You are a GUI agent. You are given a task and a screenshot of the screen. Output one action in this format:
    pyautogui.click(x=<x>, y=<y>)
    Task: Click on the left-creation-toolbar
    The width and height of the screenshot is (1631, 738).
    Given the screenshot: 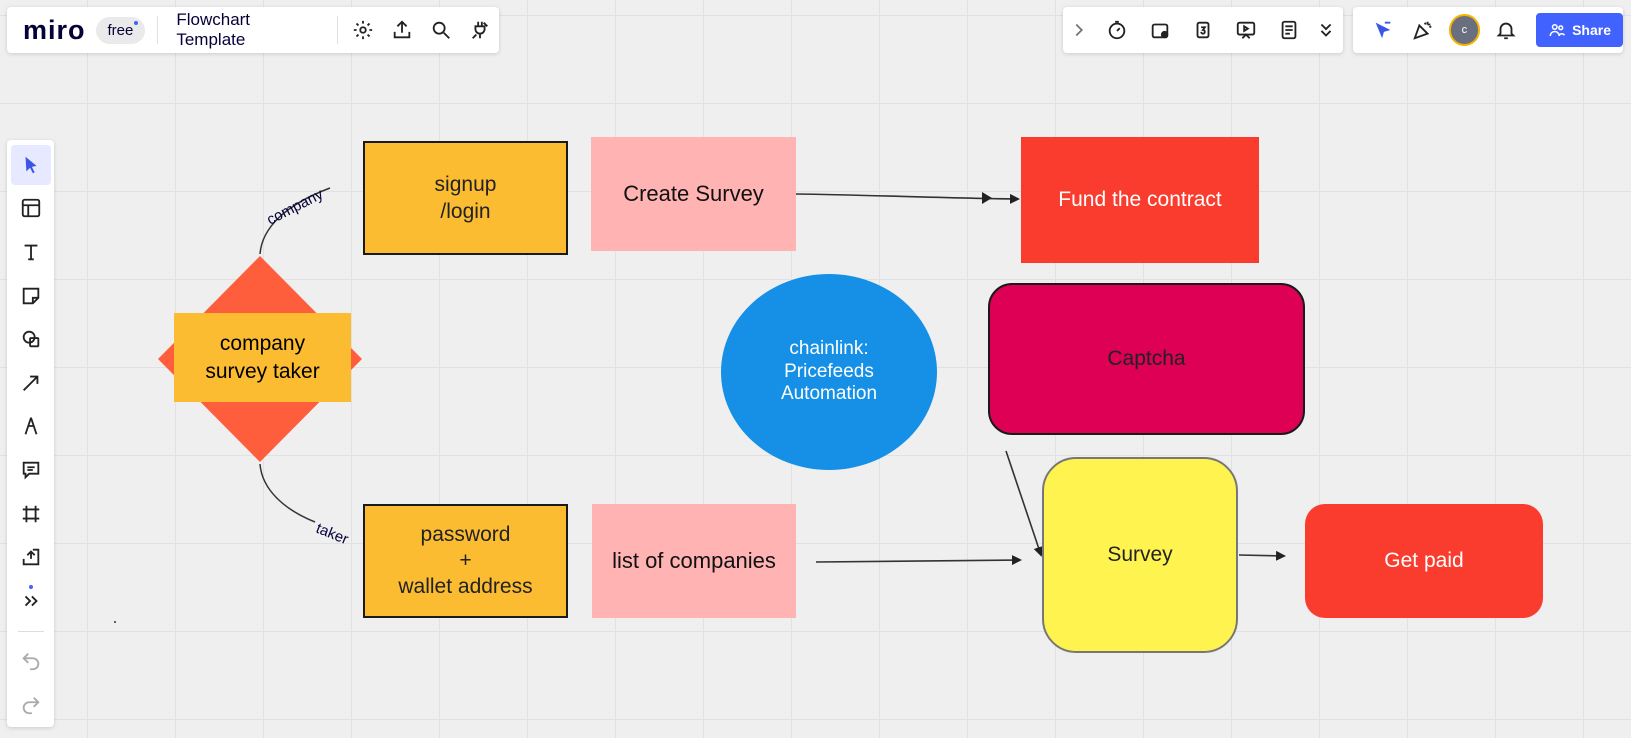 What is the action you would take?
    pyautogui.click(x=30, y=433)
    